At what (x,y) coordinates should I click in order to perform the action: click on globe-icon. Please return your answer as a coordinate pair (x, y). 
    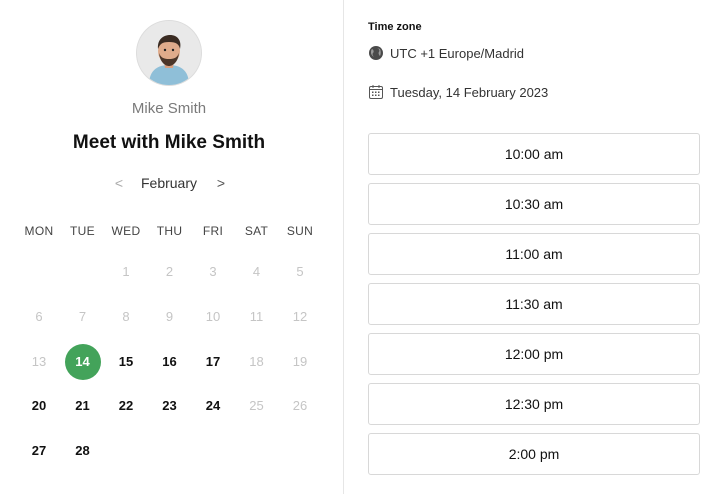
    Looking at the image, I should click on (376, 53).